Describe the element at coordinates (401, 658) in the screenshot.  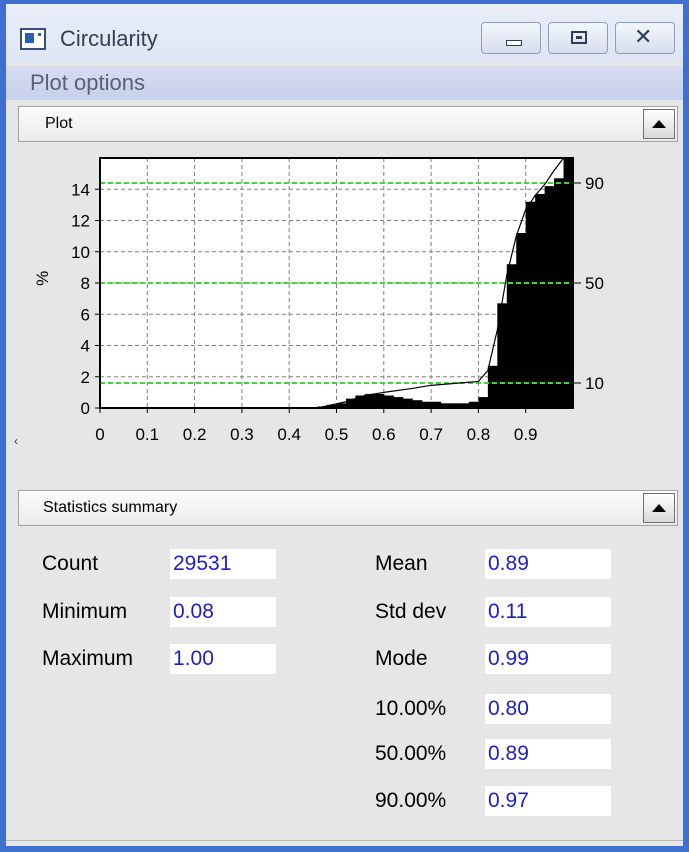
I see `mode-label: Mode` at that location.